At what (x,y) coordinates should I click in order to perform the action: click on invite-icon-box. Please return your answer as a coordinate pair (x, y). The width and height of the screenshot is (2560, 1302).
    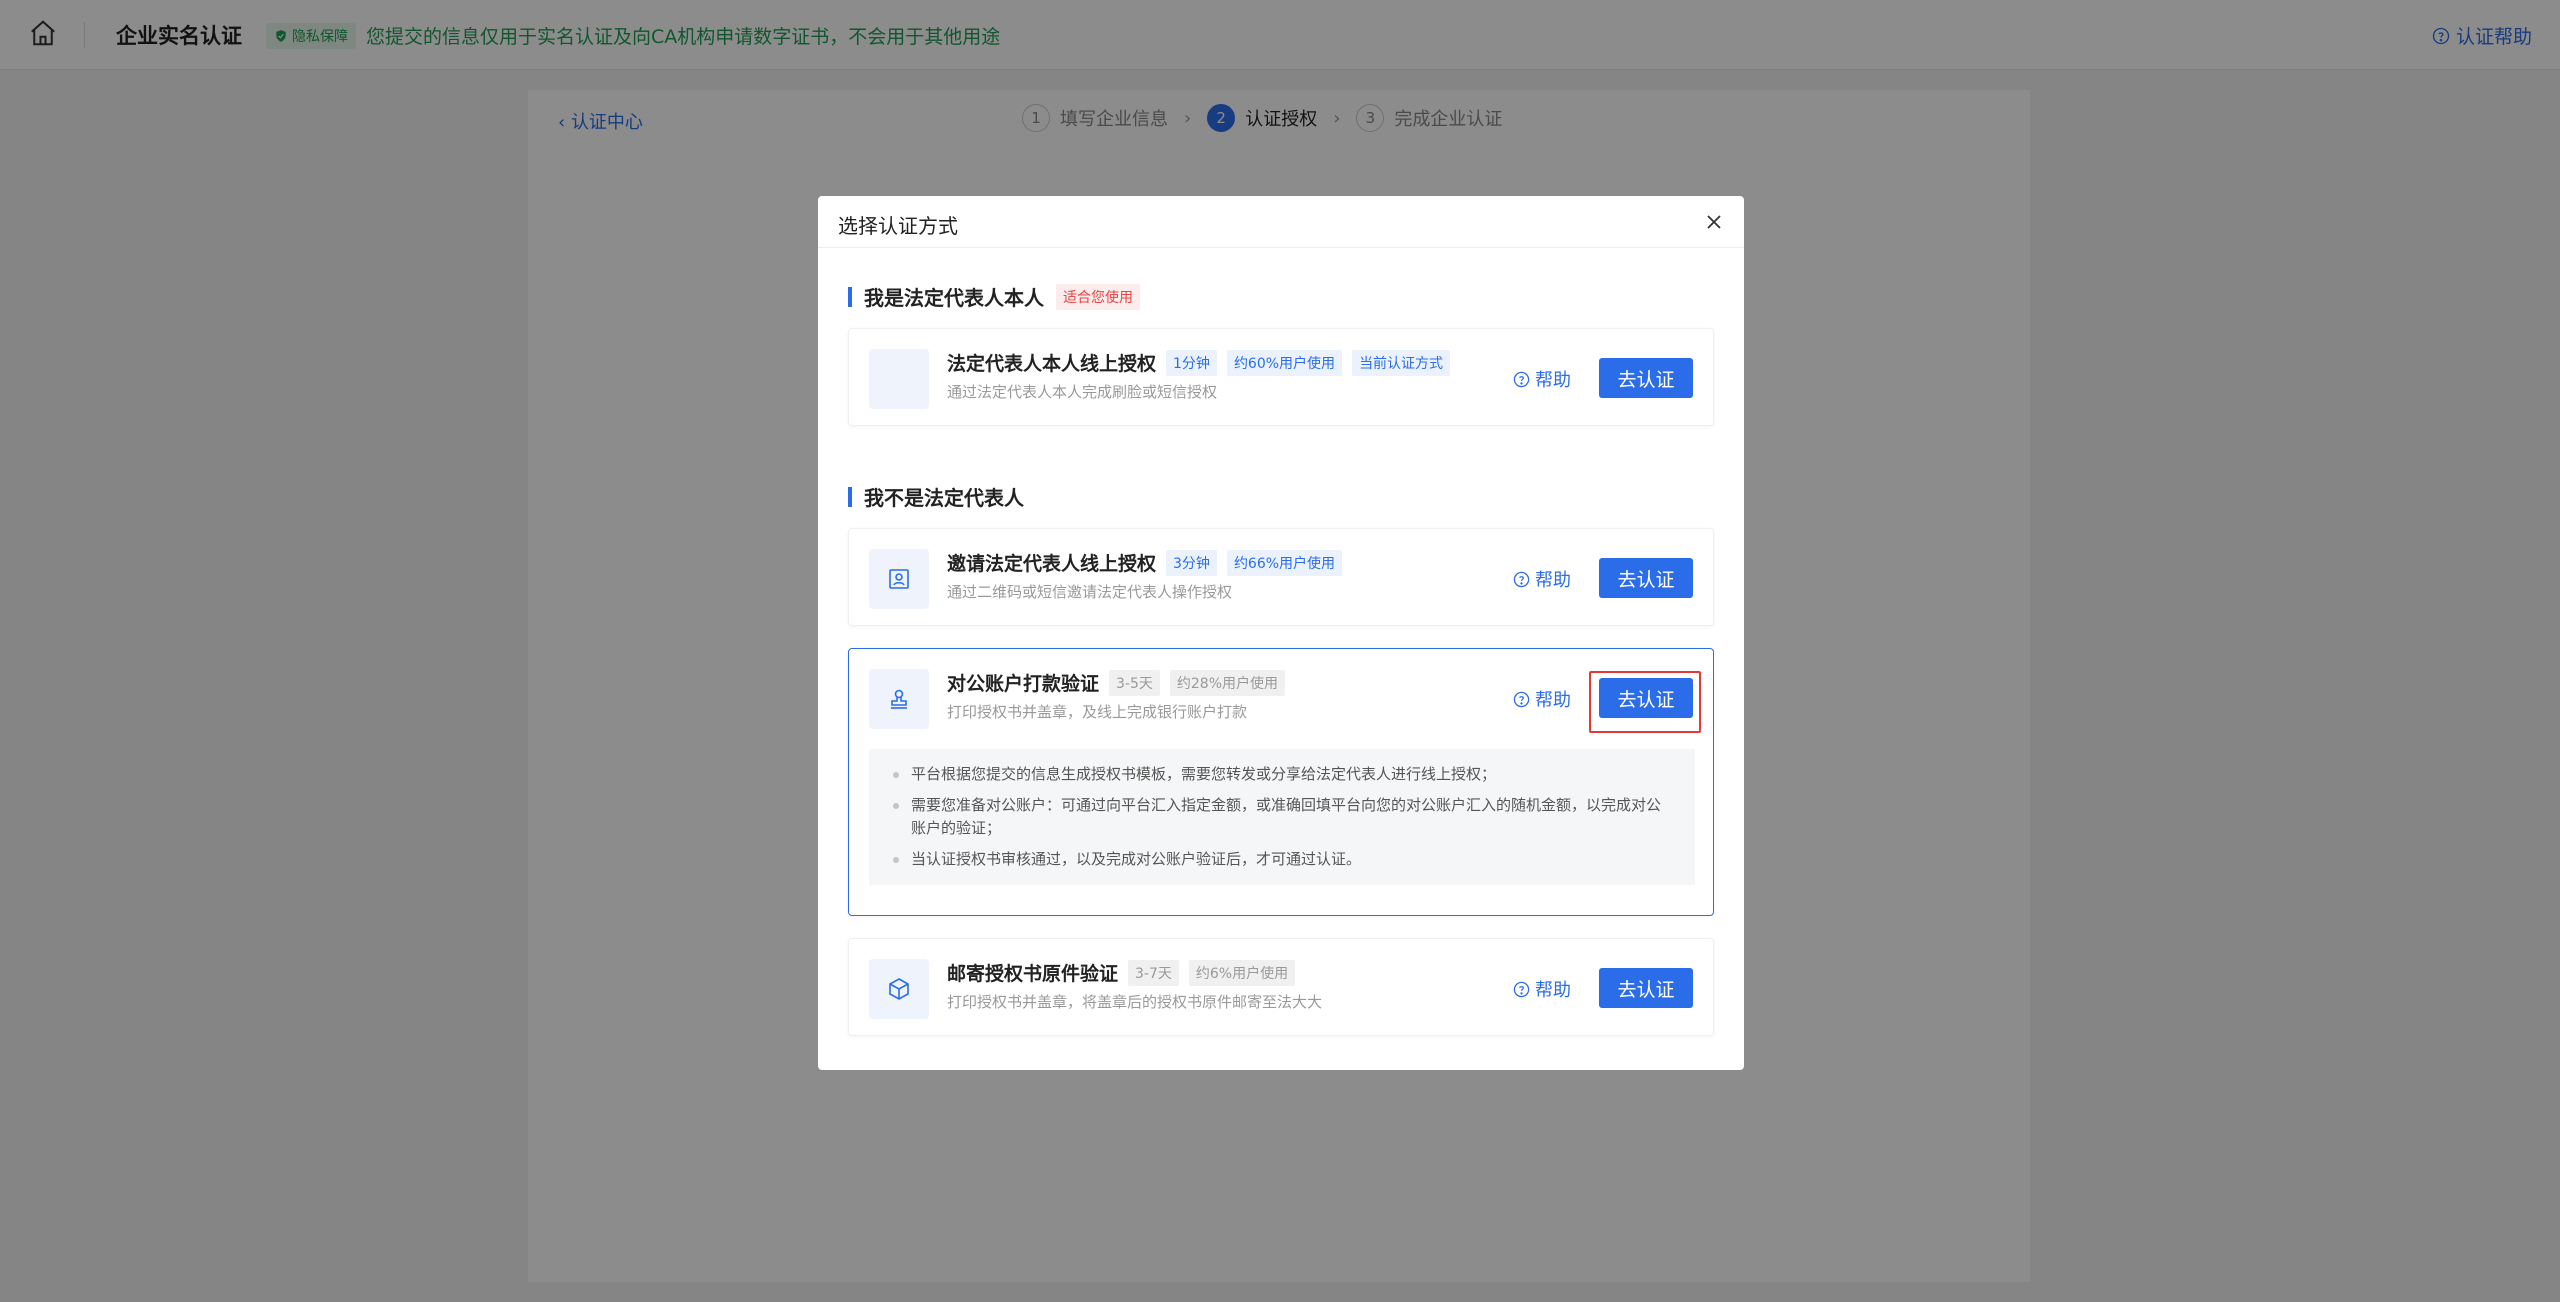
    Looking at the image, I should click on (899, 579).